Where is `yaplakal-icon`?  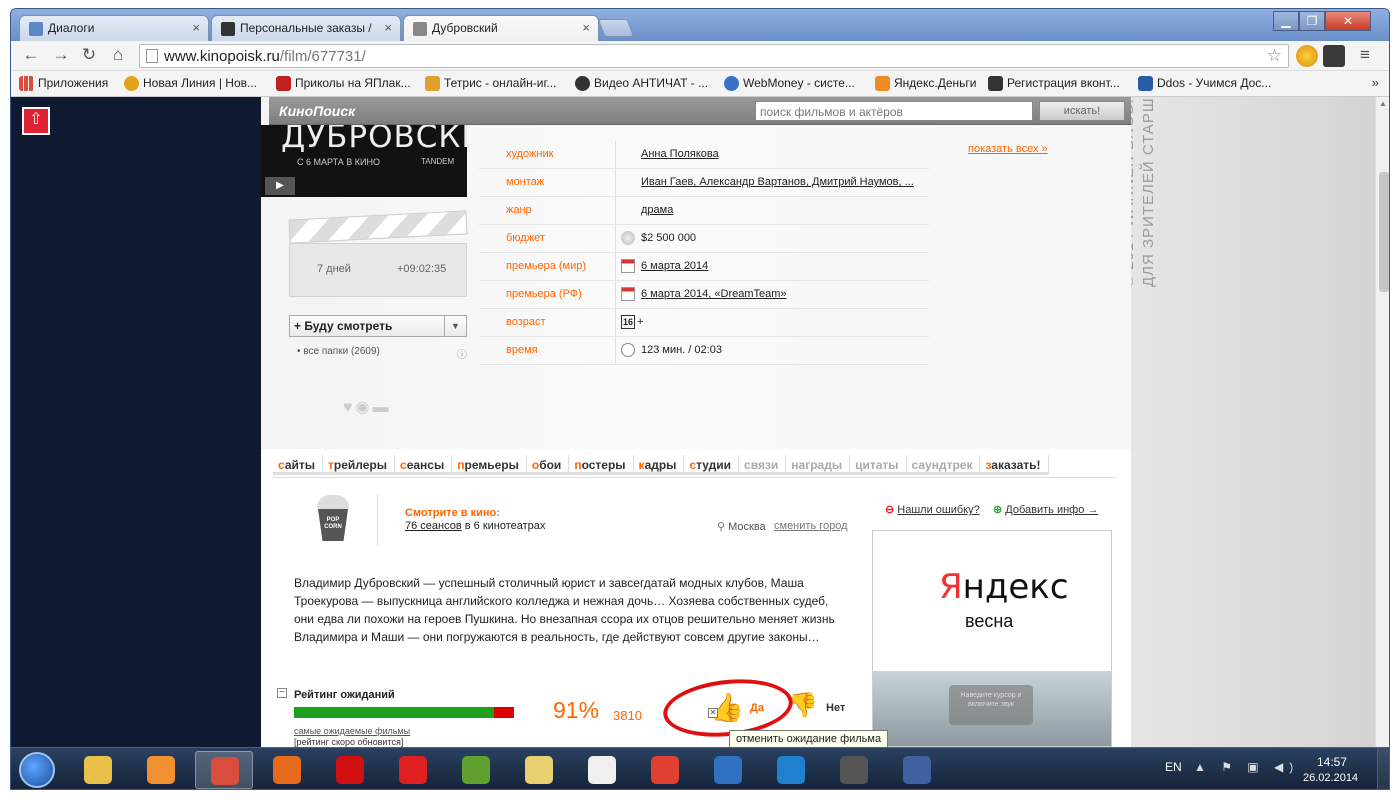
yaplakal-icon is located at coordinates (283, 83).